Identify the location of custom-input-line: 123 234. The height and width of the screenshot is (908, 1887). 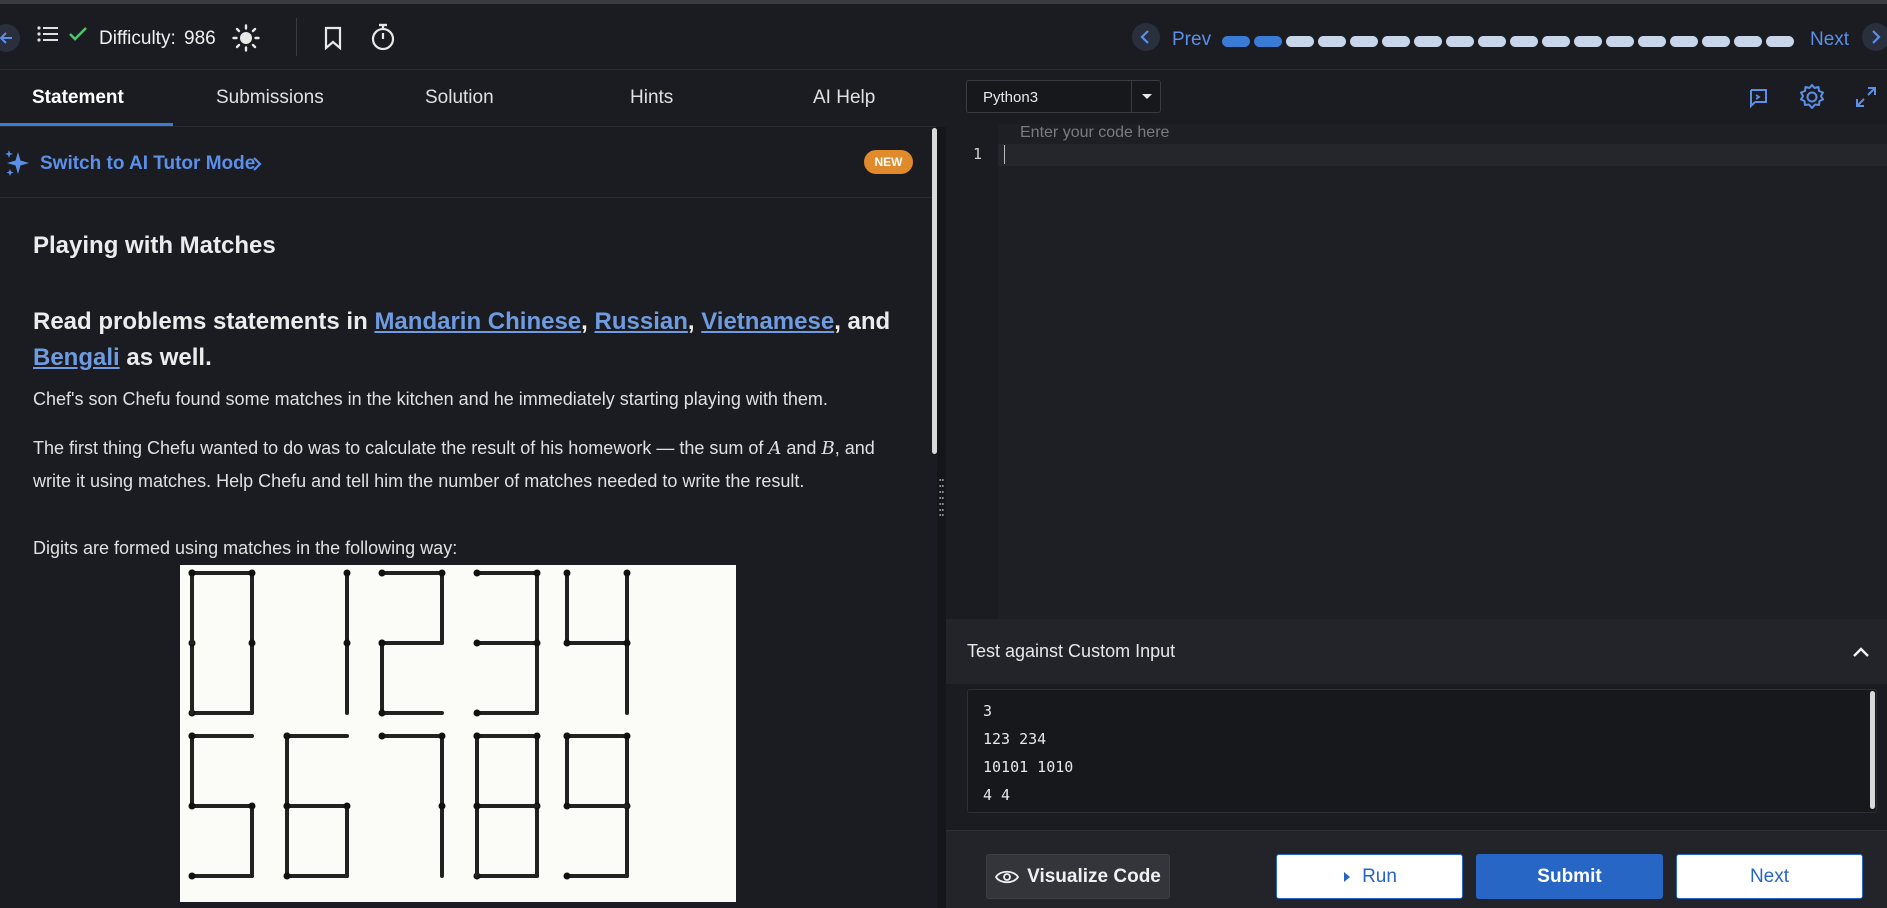
(1015, 739).